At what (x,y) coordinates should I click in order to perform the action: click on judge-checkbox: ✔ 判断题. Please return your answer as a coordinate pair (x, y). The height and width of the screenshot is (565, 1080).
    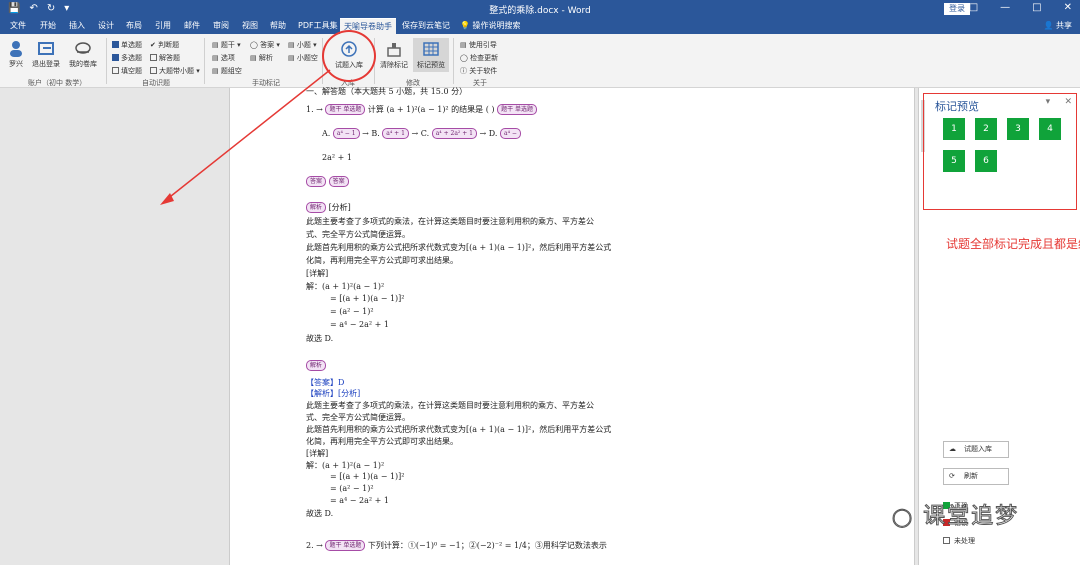
    Looking at the image, I should click on (164, 45).